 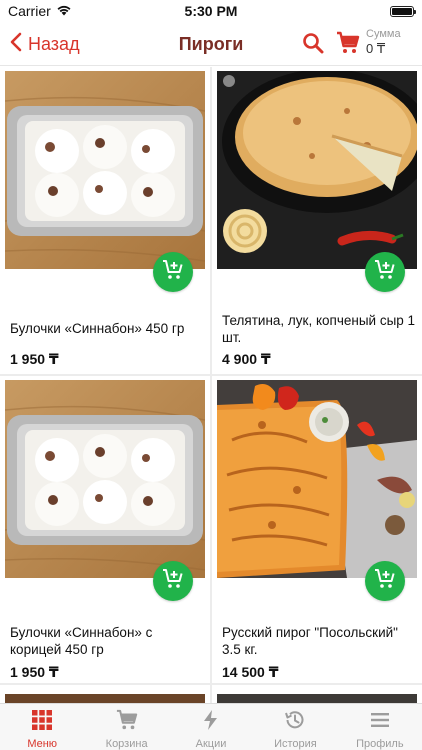 I want to click on tab-bar: Меню Корзина Акции История Профиль, so click(x=211, y=726).